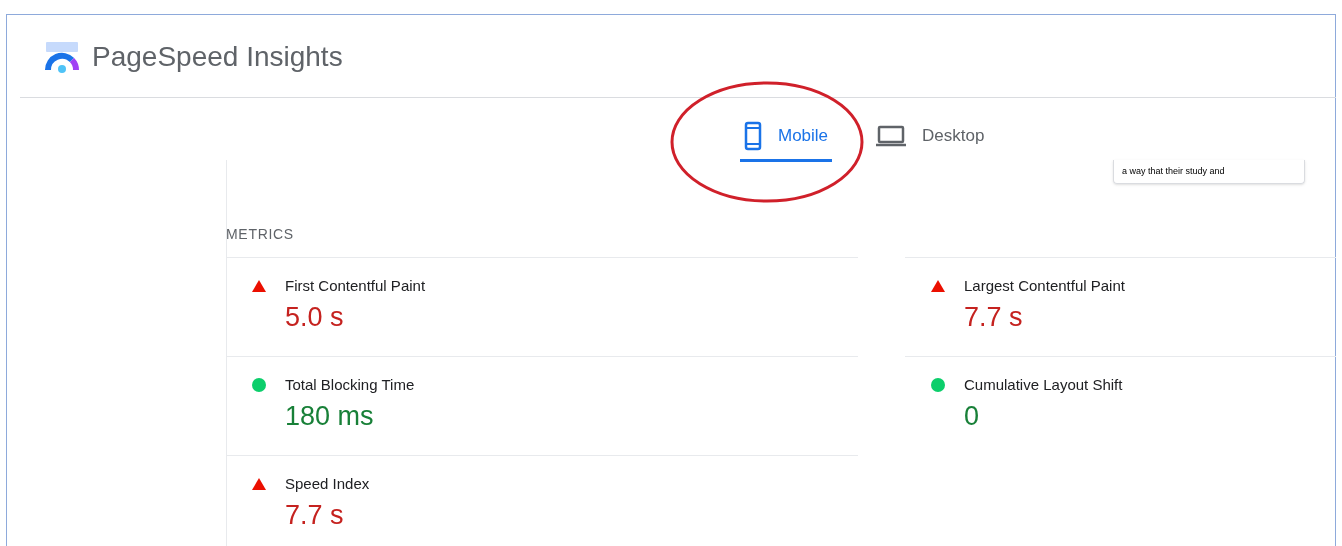  Describe the element at coordinates (260, 234) in the screenshot. I see `metrics-heading: METRICS` at that location.